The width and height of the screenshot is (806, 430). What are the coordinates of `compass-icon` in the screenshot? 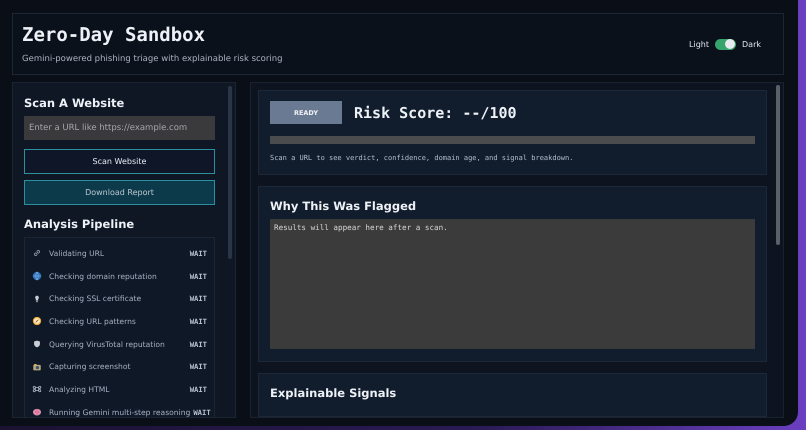 It's located at (37, 321).